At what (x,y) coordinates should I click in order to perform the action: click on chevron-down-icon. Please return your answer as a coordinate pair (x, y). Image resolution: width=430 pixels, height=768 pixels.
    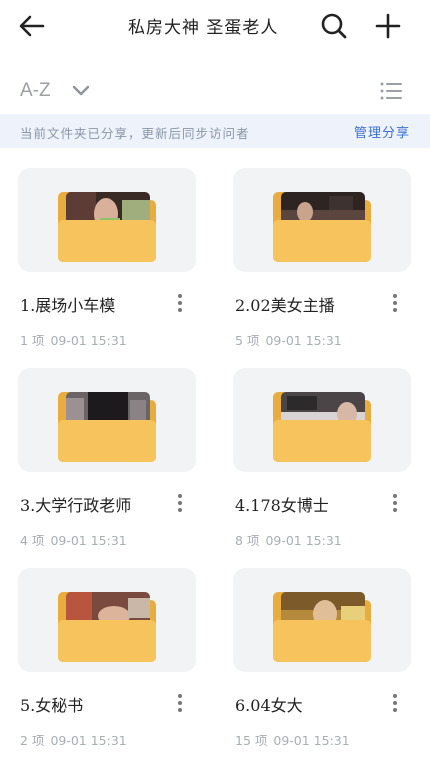
    Looking at the image, I should click on (81, 90).